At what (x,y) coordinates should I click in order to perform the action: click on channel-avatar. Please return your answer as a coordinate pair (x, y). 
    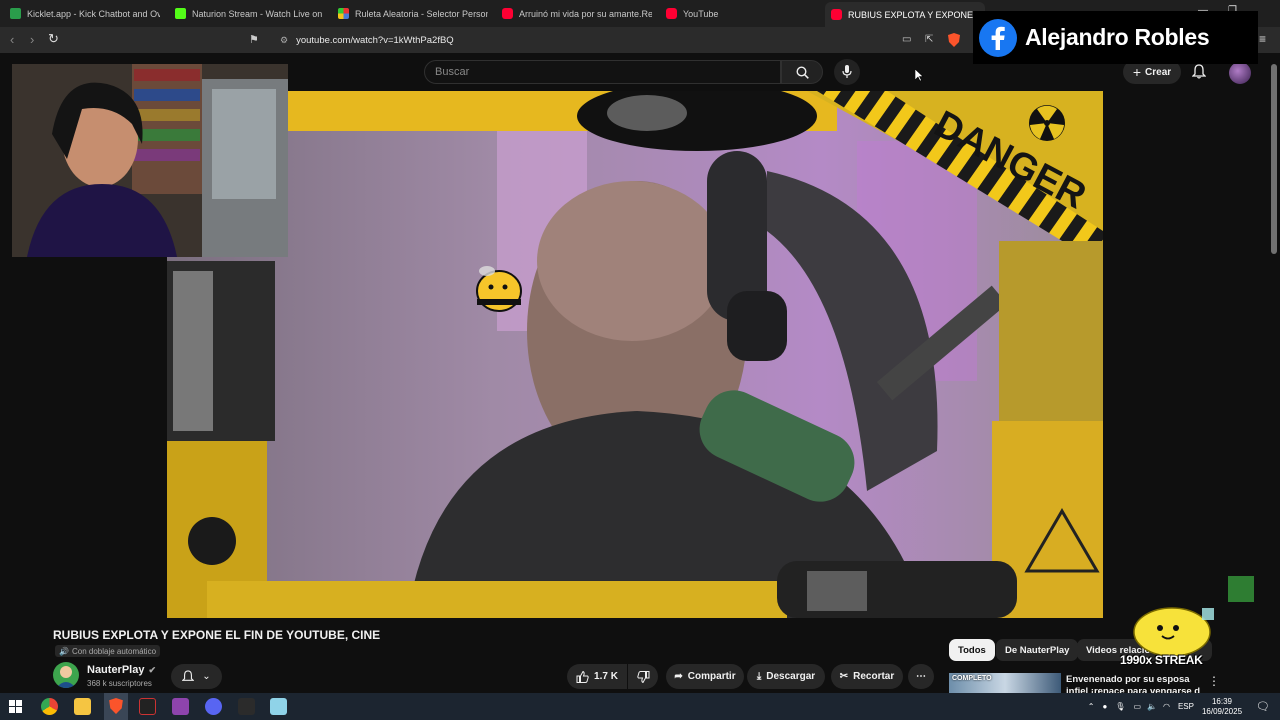
    Looking at the image, I should click on (66, 675).